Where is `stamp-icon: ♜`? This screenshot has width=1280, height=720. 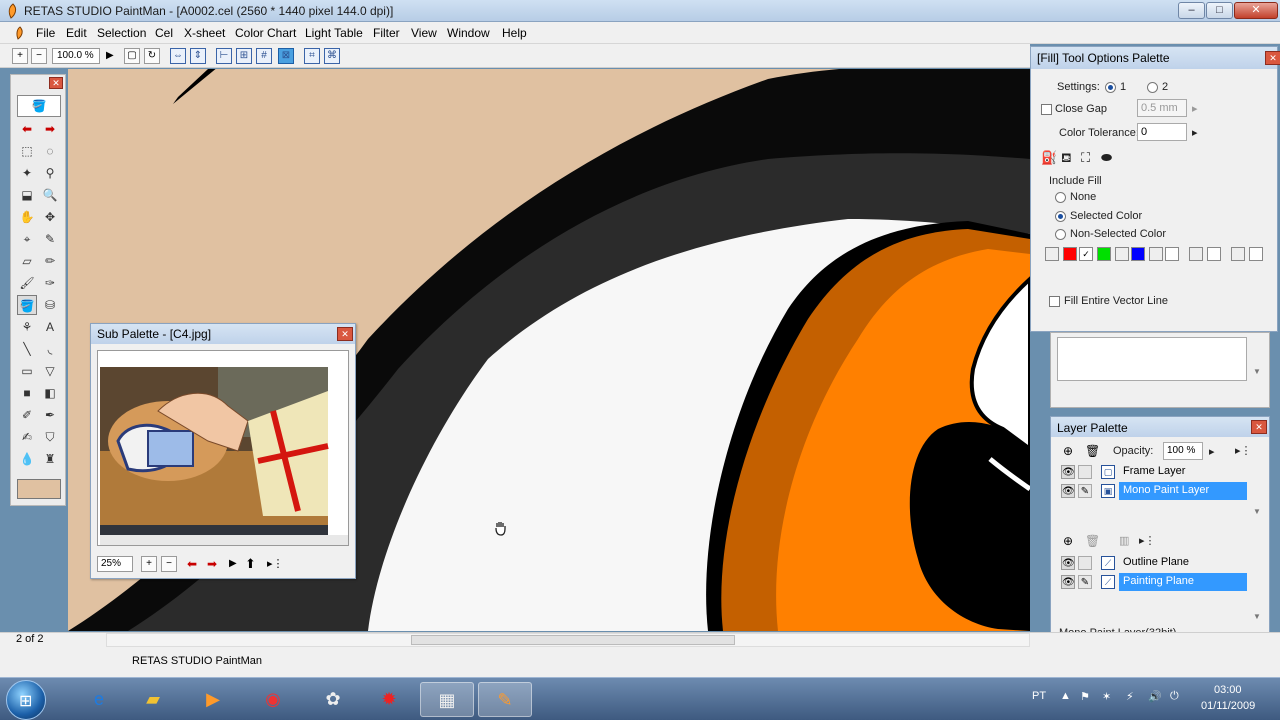 stamp-icon: ♜ is located at coordinates (50, 459).